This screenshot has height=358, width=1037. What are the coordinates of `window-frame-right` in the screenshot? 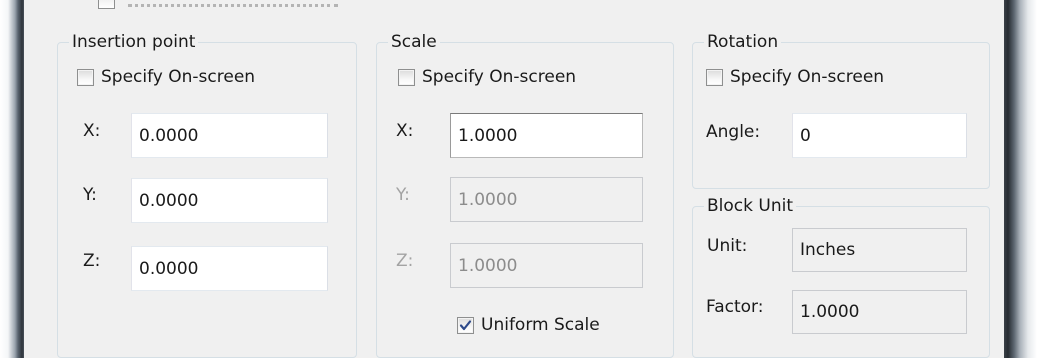 It's located at (1020, 179).